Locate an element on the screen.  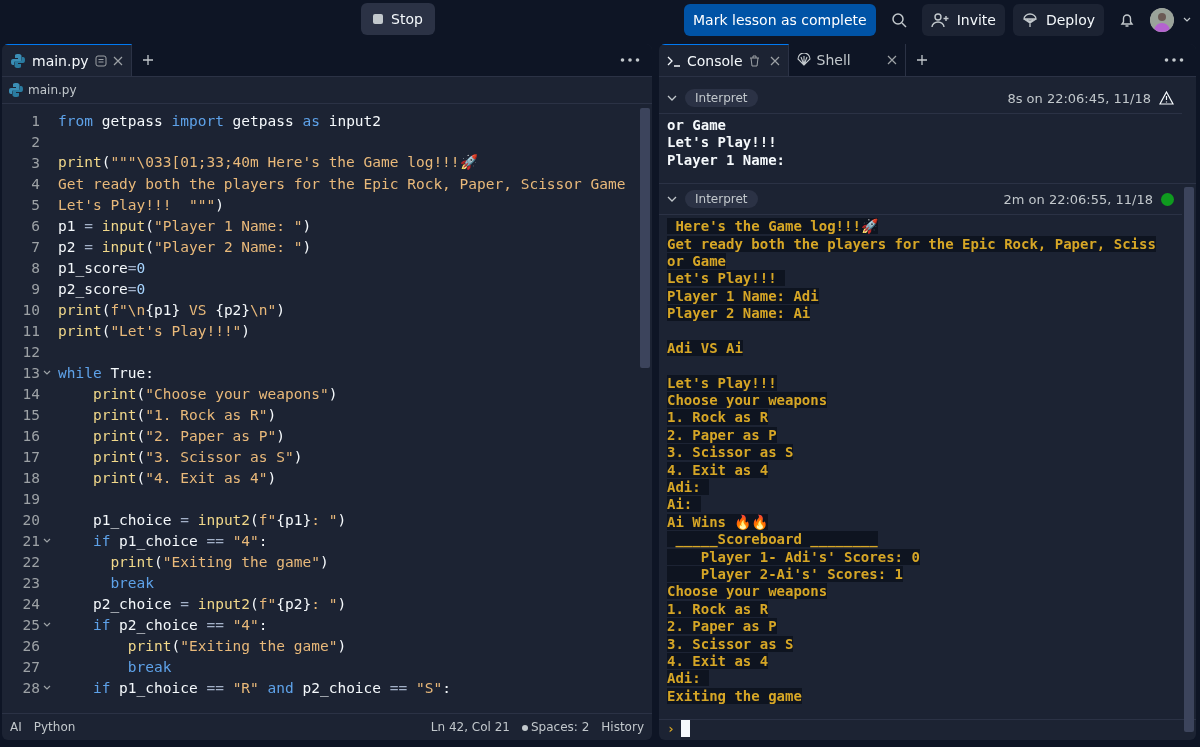
cursor-position: Ln 42, Col 21 is located at coordinates (470, 727).